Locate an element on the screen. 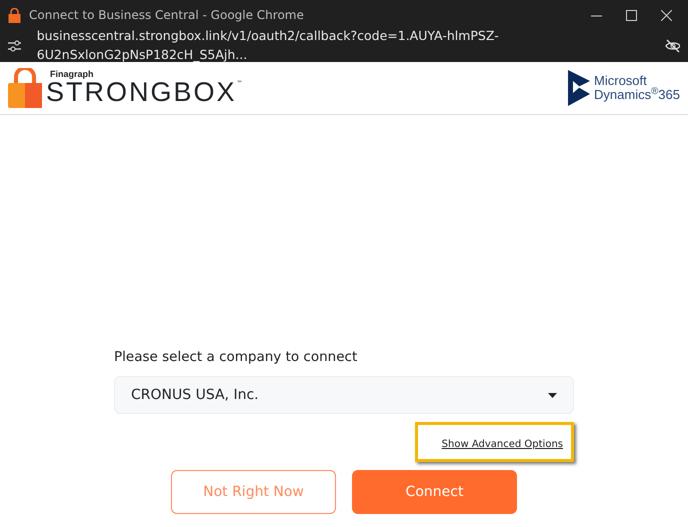 Image resolution: width=688 pixels, height=527 pixels. site-settings-icon is located at coordinates (14, 46).